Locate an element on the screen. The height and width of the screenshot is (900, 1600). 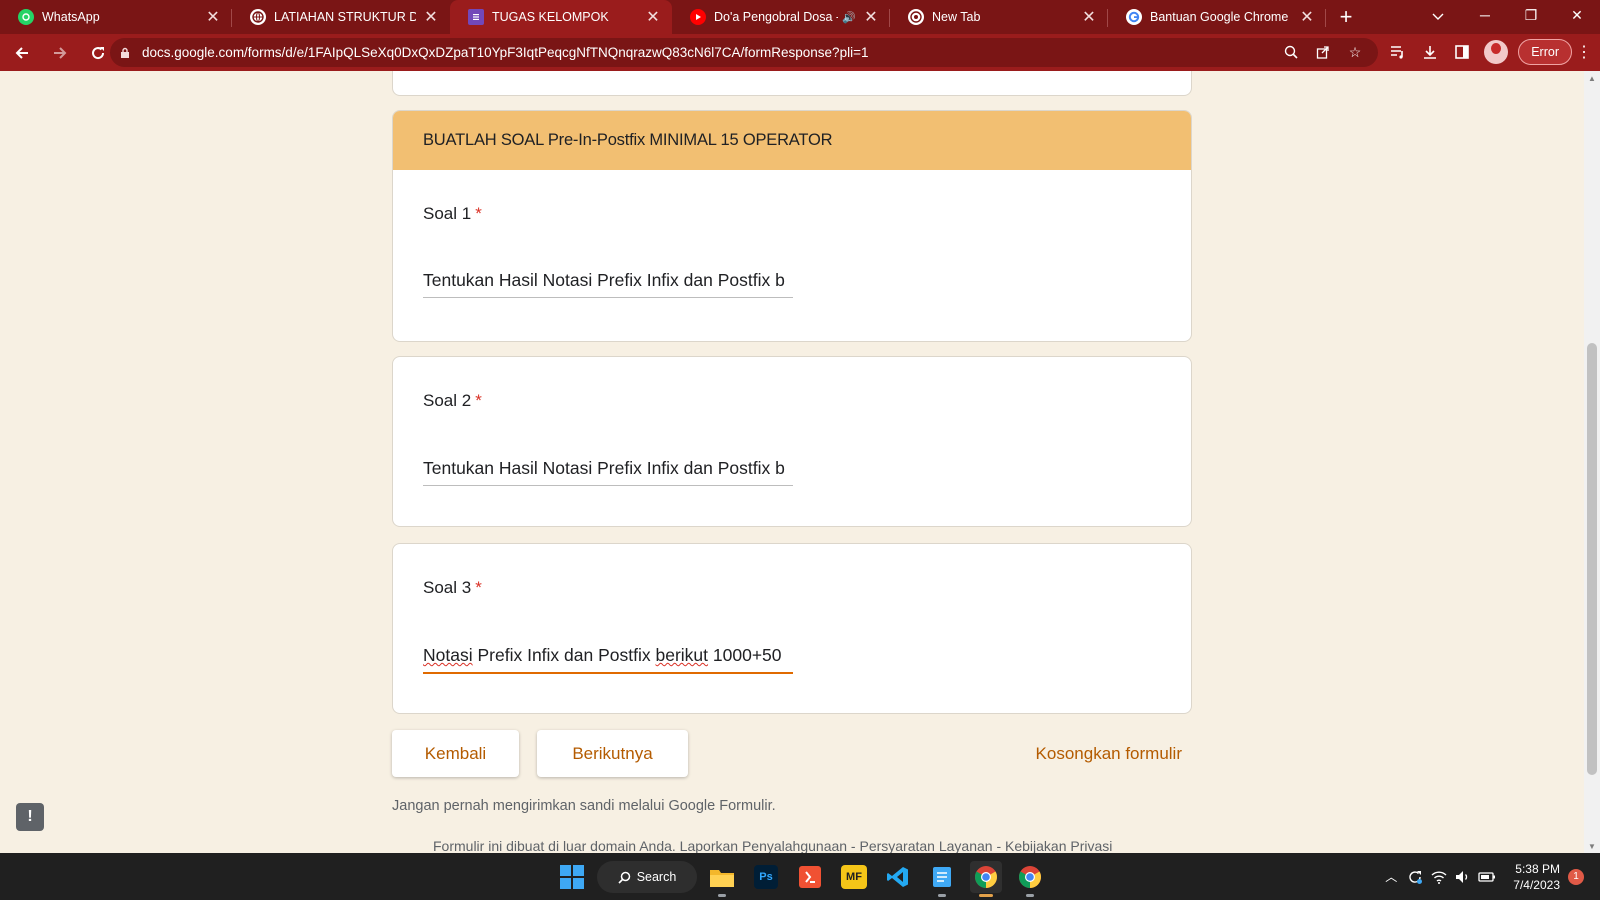
system-tray: ︿ 5:38 PM 7/4/2023 1 is located at coordinates (1489, 876).